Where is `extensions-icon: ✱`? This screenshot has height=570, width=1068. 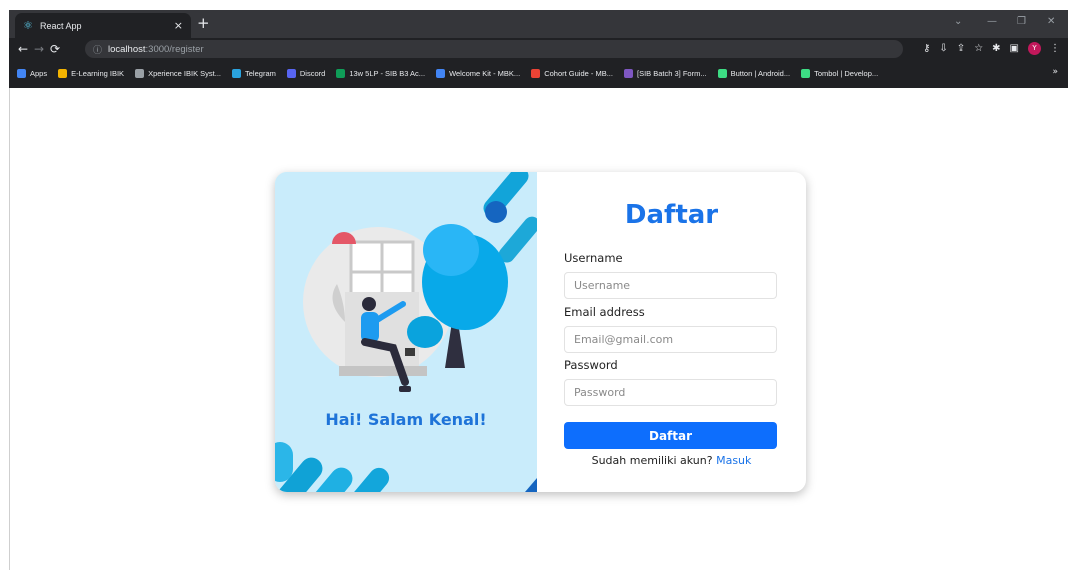 extensions-icon: ✱ is located at coordinates (996, 49).